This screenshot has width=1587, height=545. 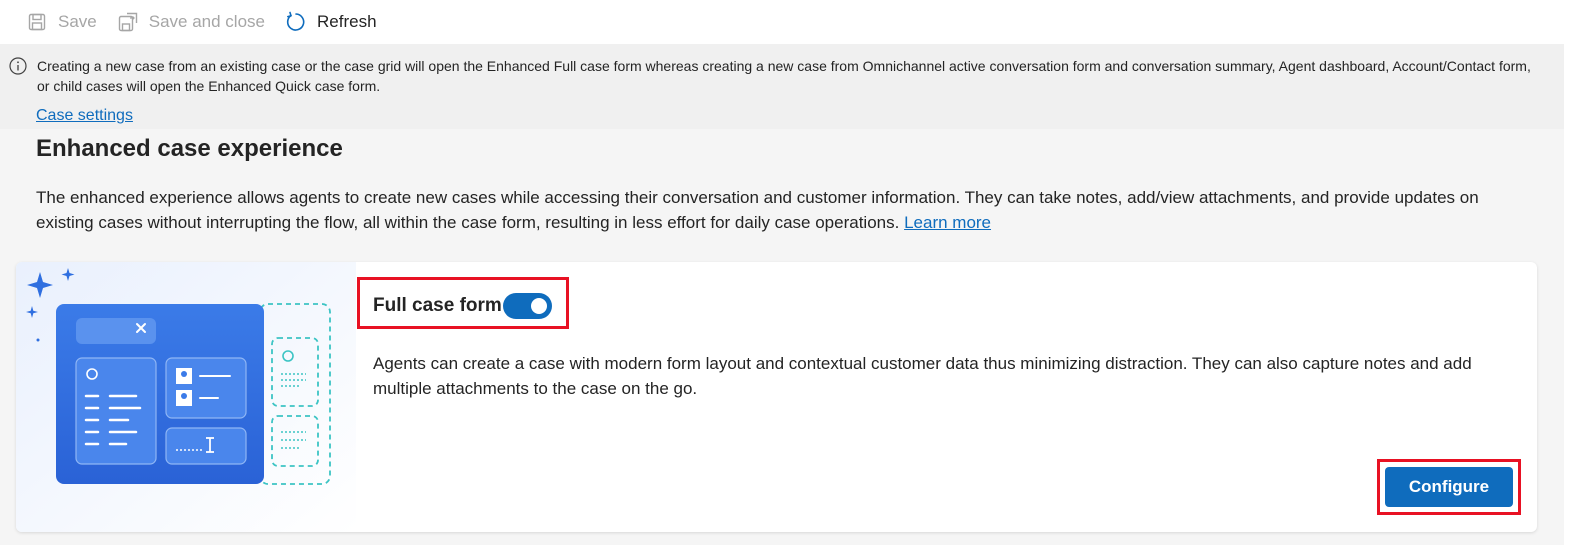 I want to click on command-bar: Save Save and close Refresh, so click(x=793, y=22).